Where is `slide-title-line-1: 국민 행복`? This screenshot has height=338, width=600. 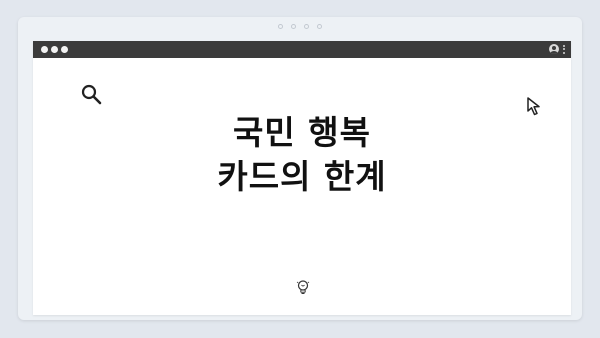 slide-title-line-1: 국민 행복 is located at coordinates (302, 132).